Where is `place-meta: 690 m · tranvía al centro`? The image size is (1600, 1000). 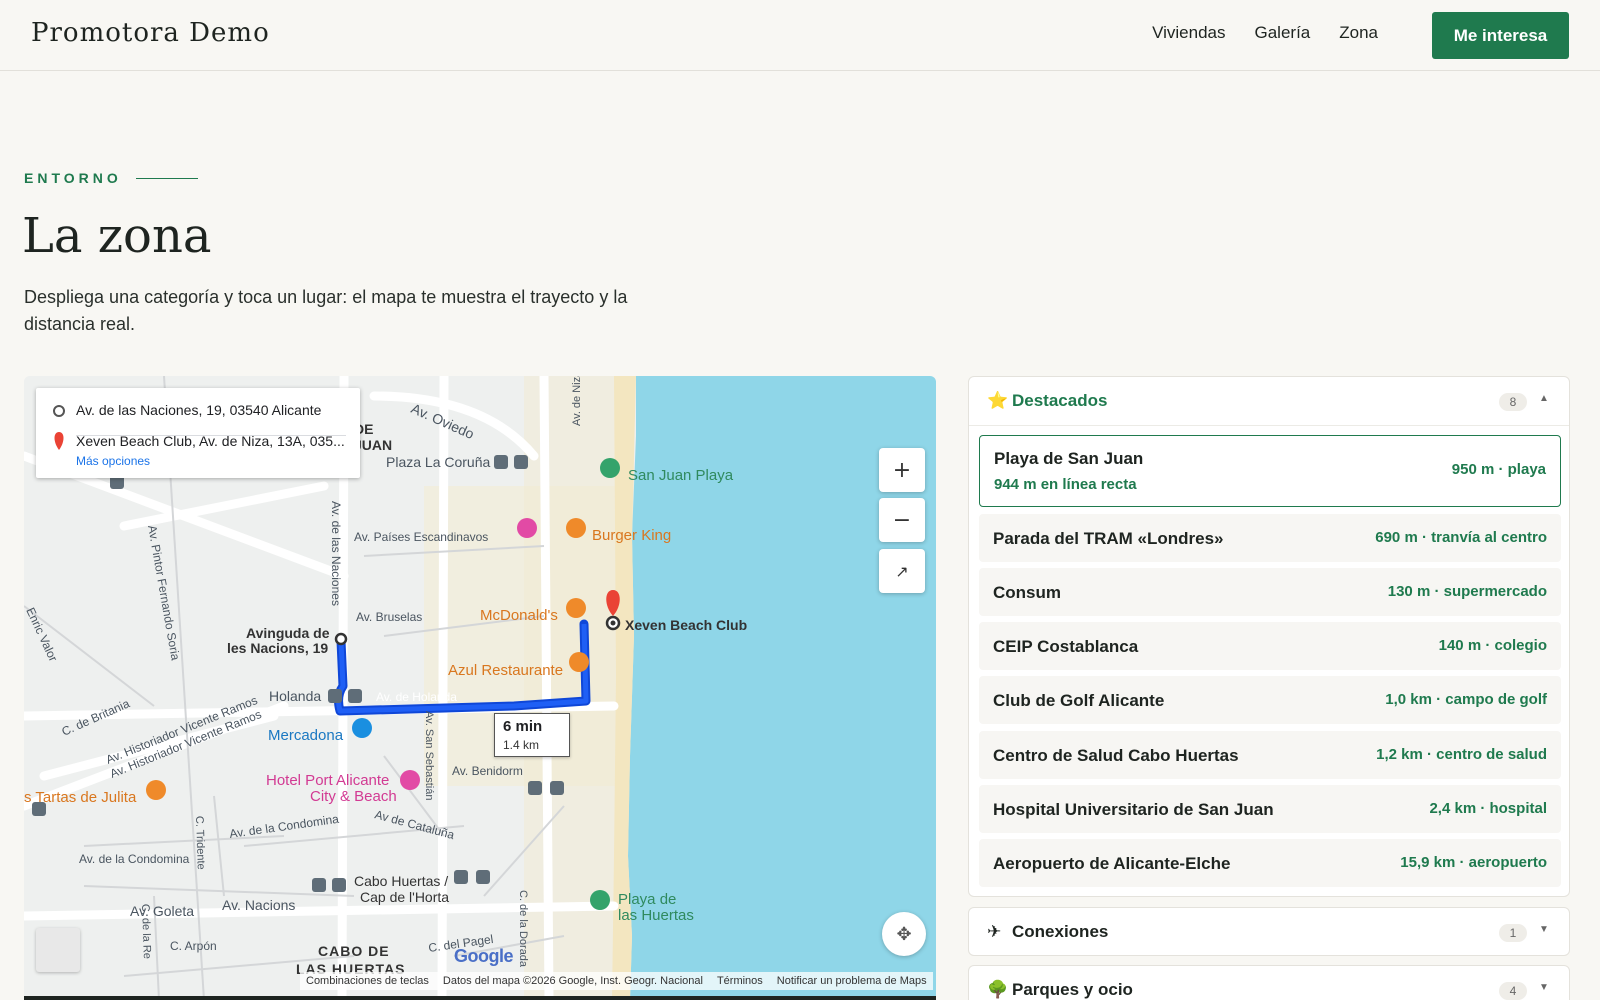 place-meta: 690 m · tranvía al centro is located at coordinates (1461, 537).